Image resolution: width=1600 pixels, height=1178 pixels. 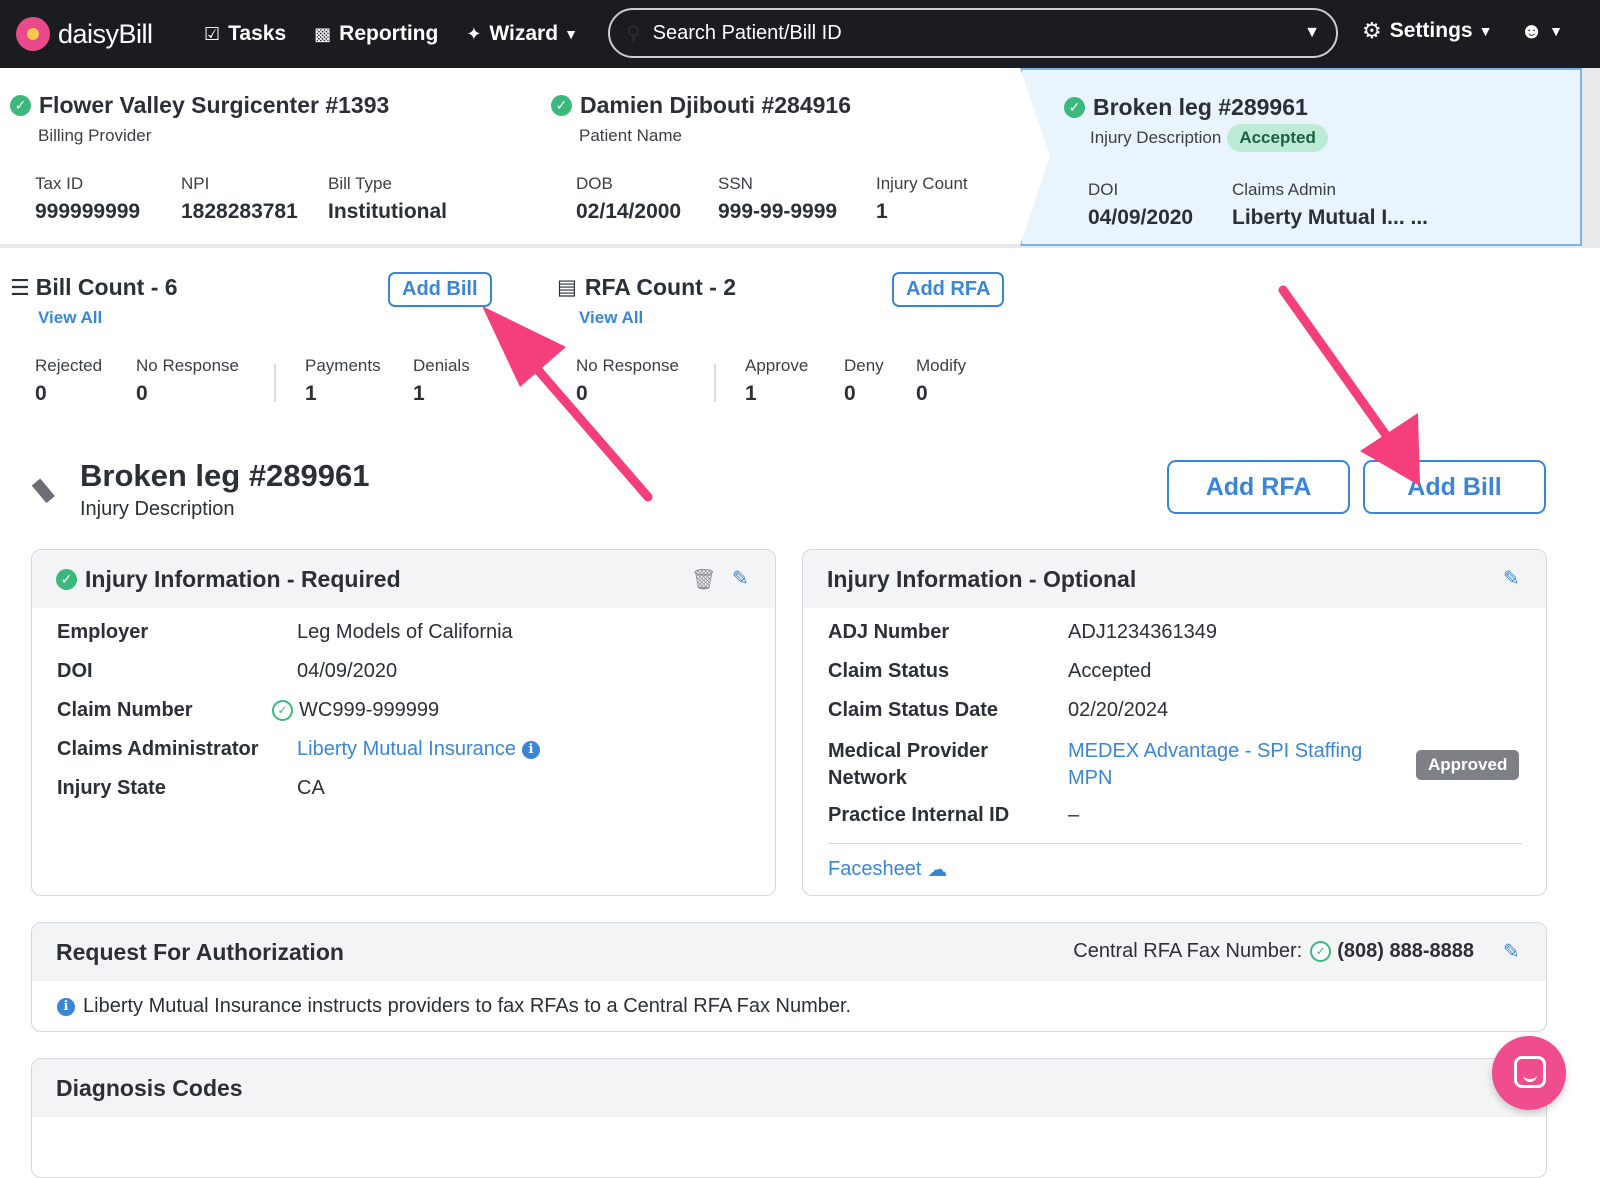 I want to click on approve-label: Approve, so click(x=777, y=365).